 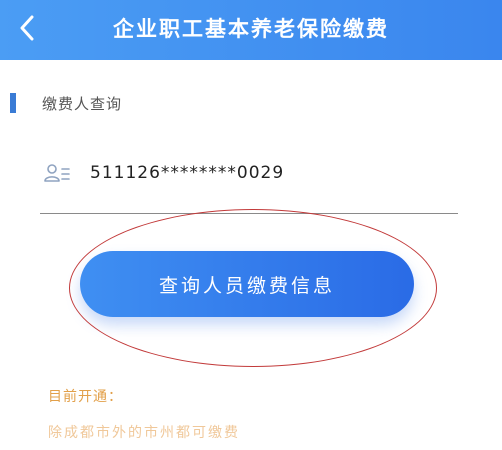 I want to click on back-button, so click(x=27, y=28).